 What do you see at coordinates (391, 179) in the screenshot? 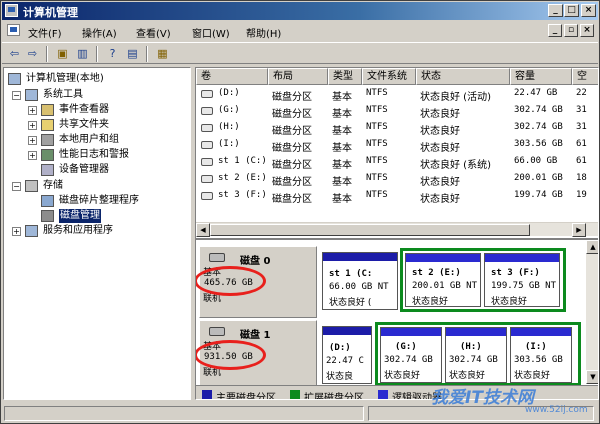
I see `table-row: st 2 (E:) 磁盘分区 基本 NTFS 状态良好 200.01 GB 18` at bounding box center [391, 179].